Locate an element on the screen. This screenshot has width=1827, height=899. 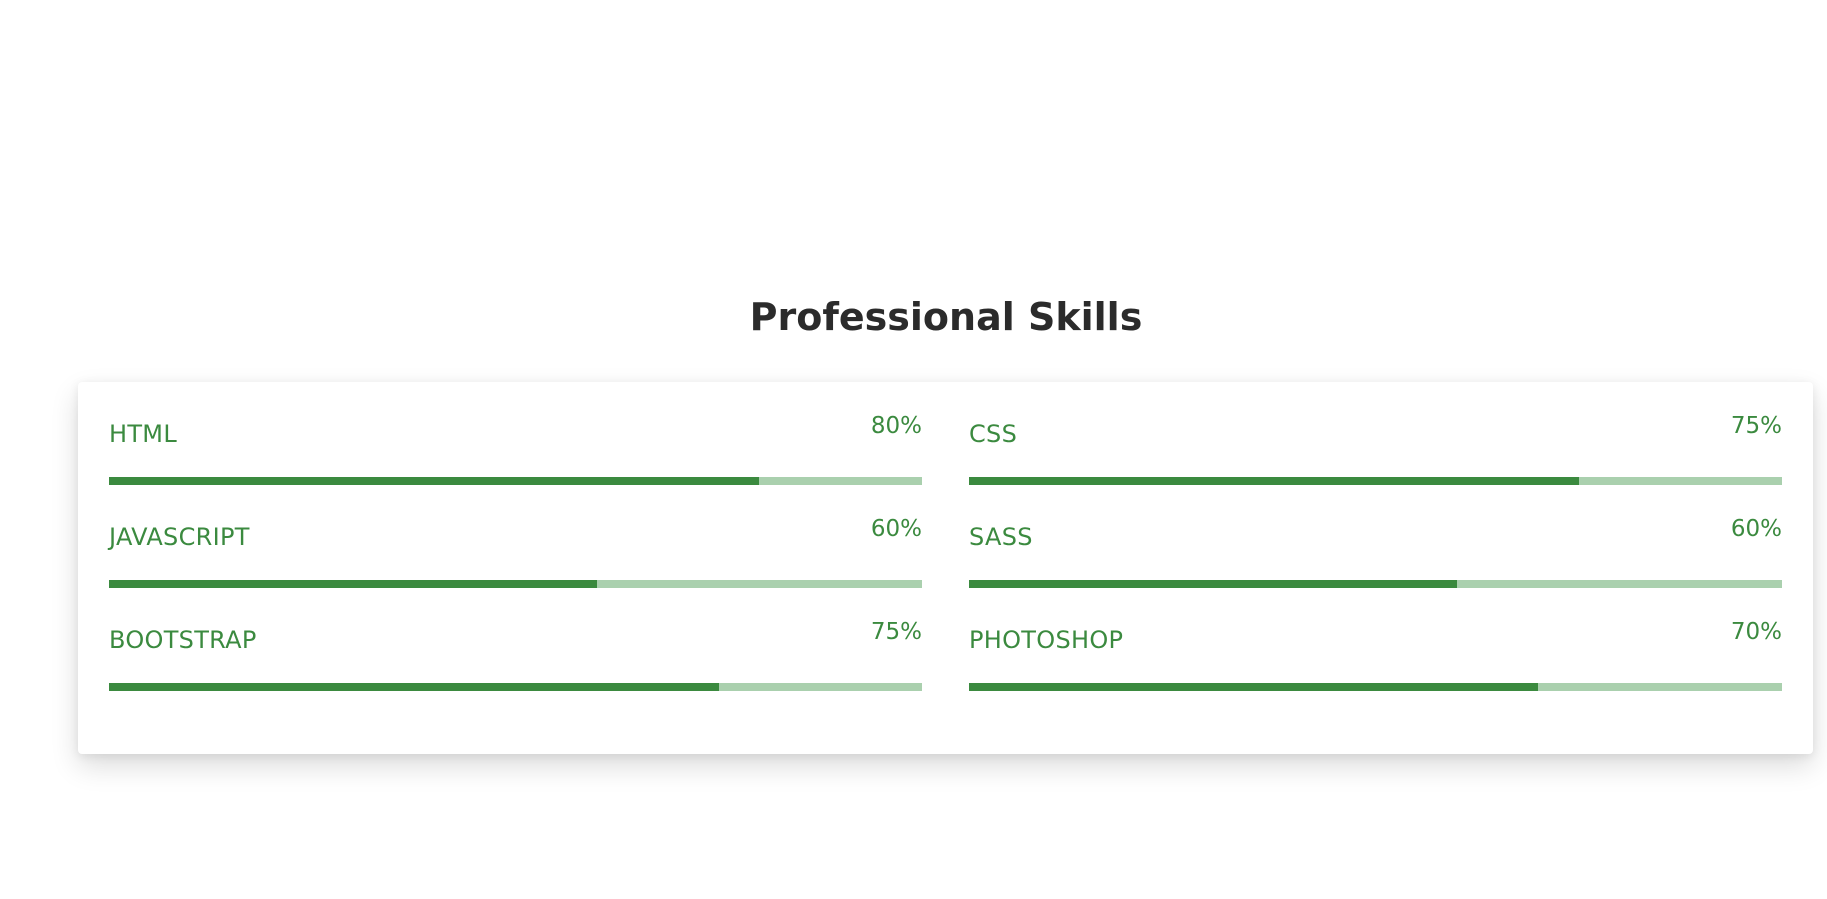
skill-item-sass: SASS 60% is located at coordinates (1375, 536).